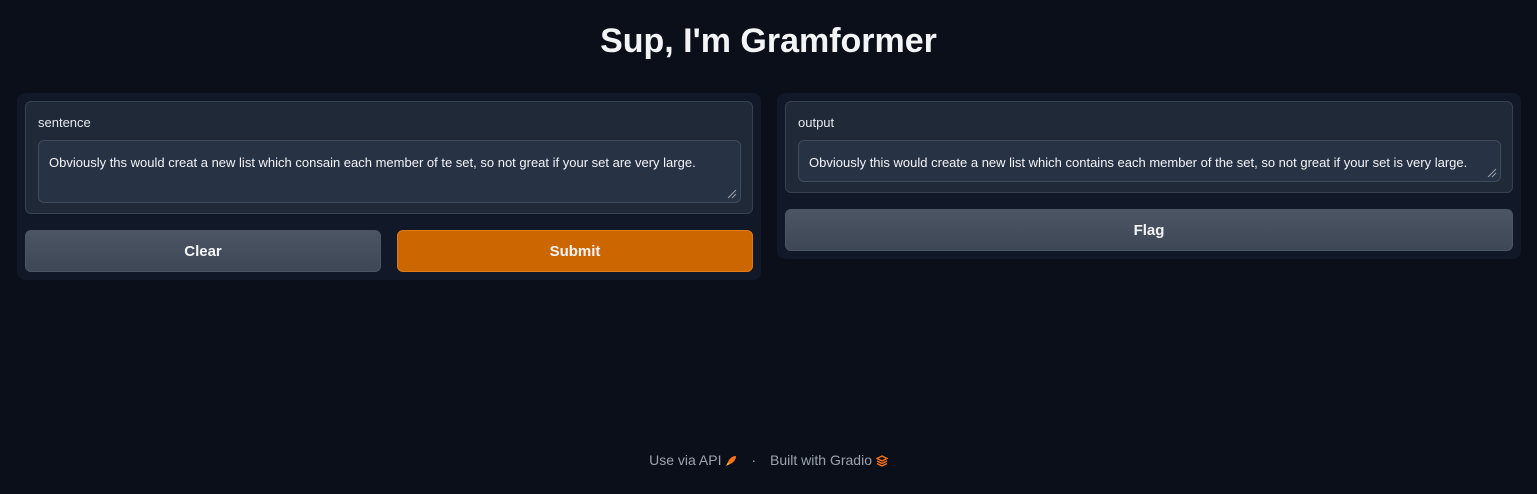 This screenshot has height=494, width=1537. What do you see at coordinates (829, 460) in the screenshot?
I see `built-with-gradio-link: Built with Gradio` at bounding box center [829, 460].